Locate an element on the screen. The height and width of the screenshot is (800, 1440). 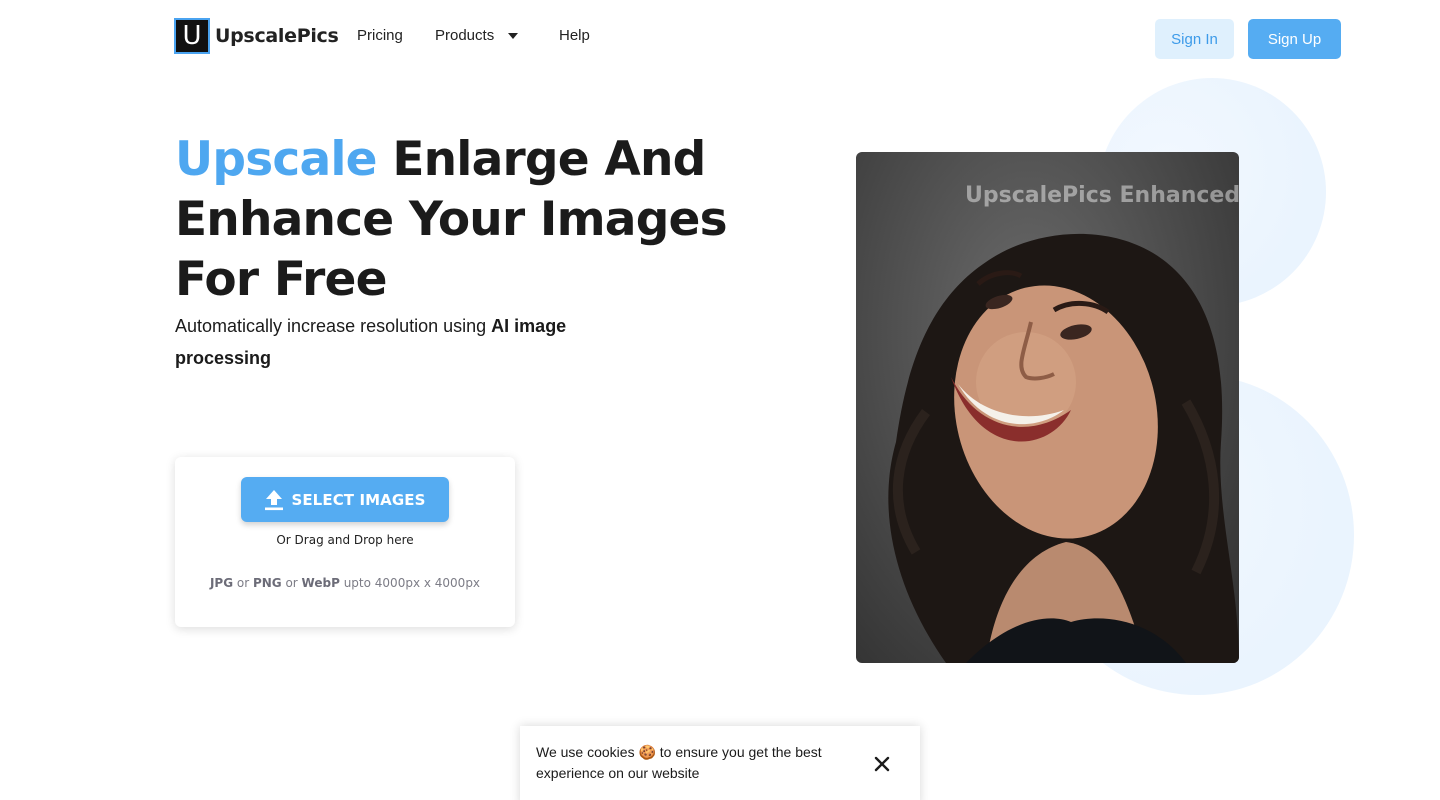
hero-subtitle-text: Automatically increase resolution using is located at coordinates (333, 326).